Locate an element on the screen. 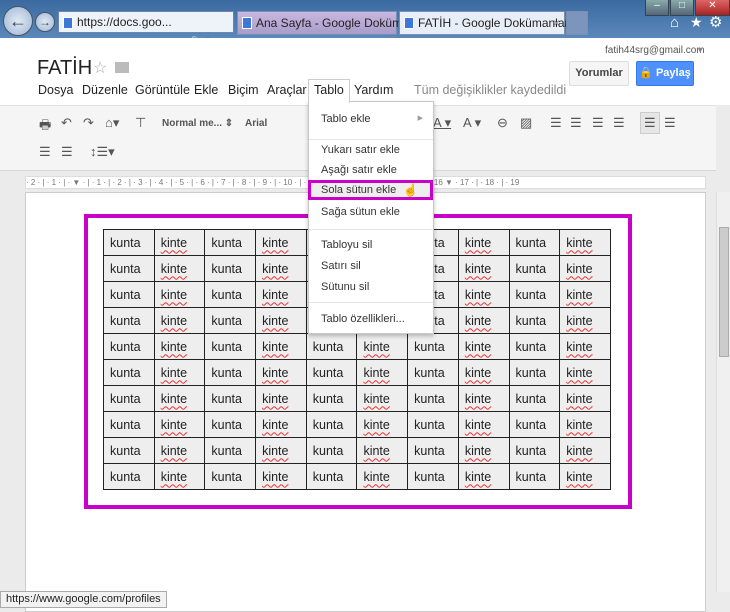 This screenshot has width=730, height=612. folder-icon is located at coordinates (122, 67).